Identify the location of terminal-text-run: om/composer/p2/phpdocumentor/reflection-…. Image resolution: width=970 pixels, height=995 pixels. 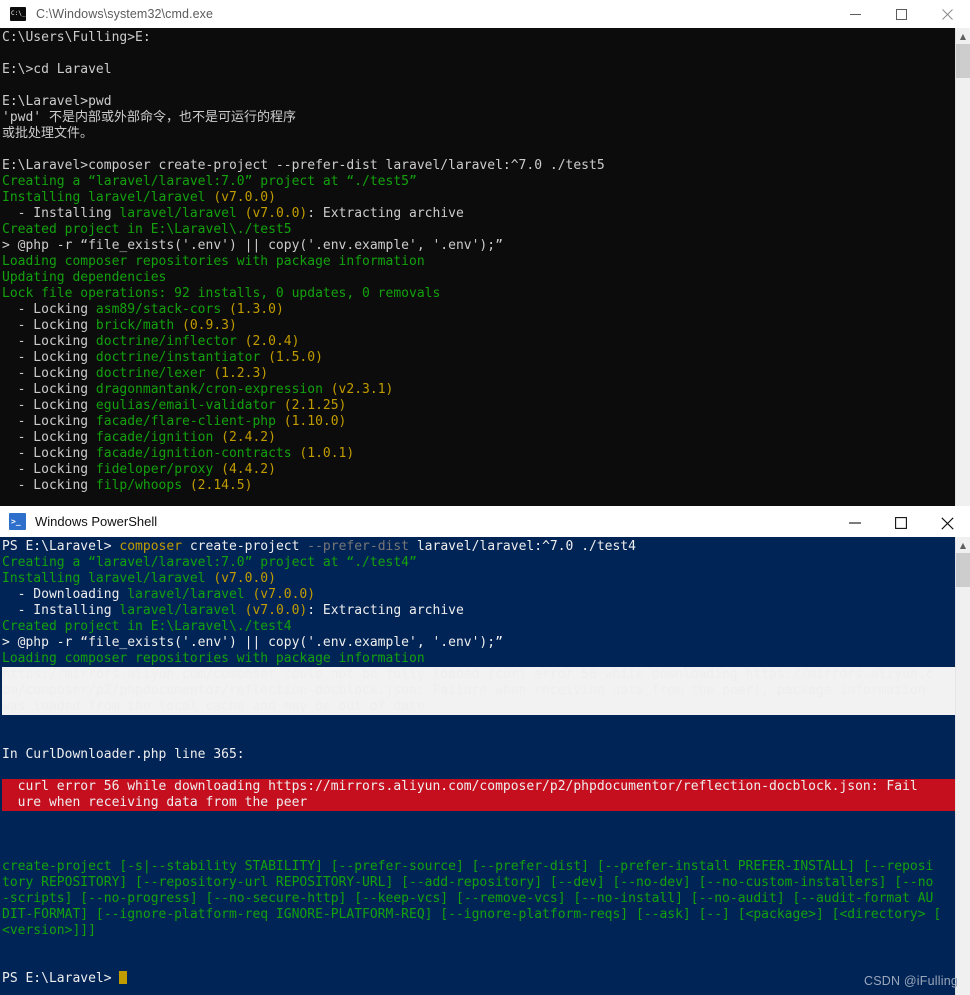
(464, 690).